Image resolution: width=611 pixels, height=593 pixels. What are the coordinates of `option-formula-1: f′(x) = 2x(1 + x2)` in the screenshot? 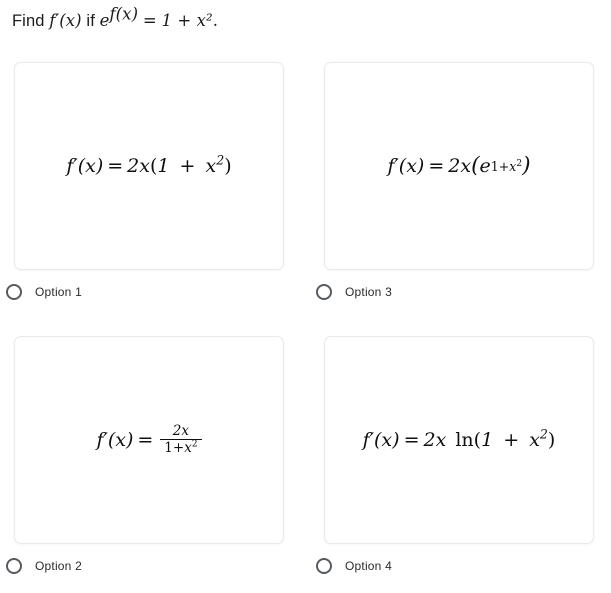 It's located at (149, 164).